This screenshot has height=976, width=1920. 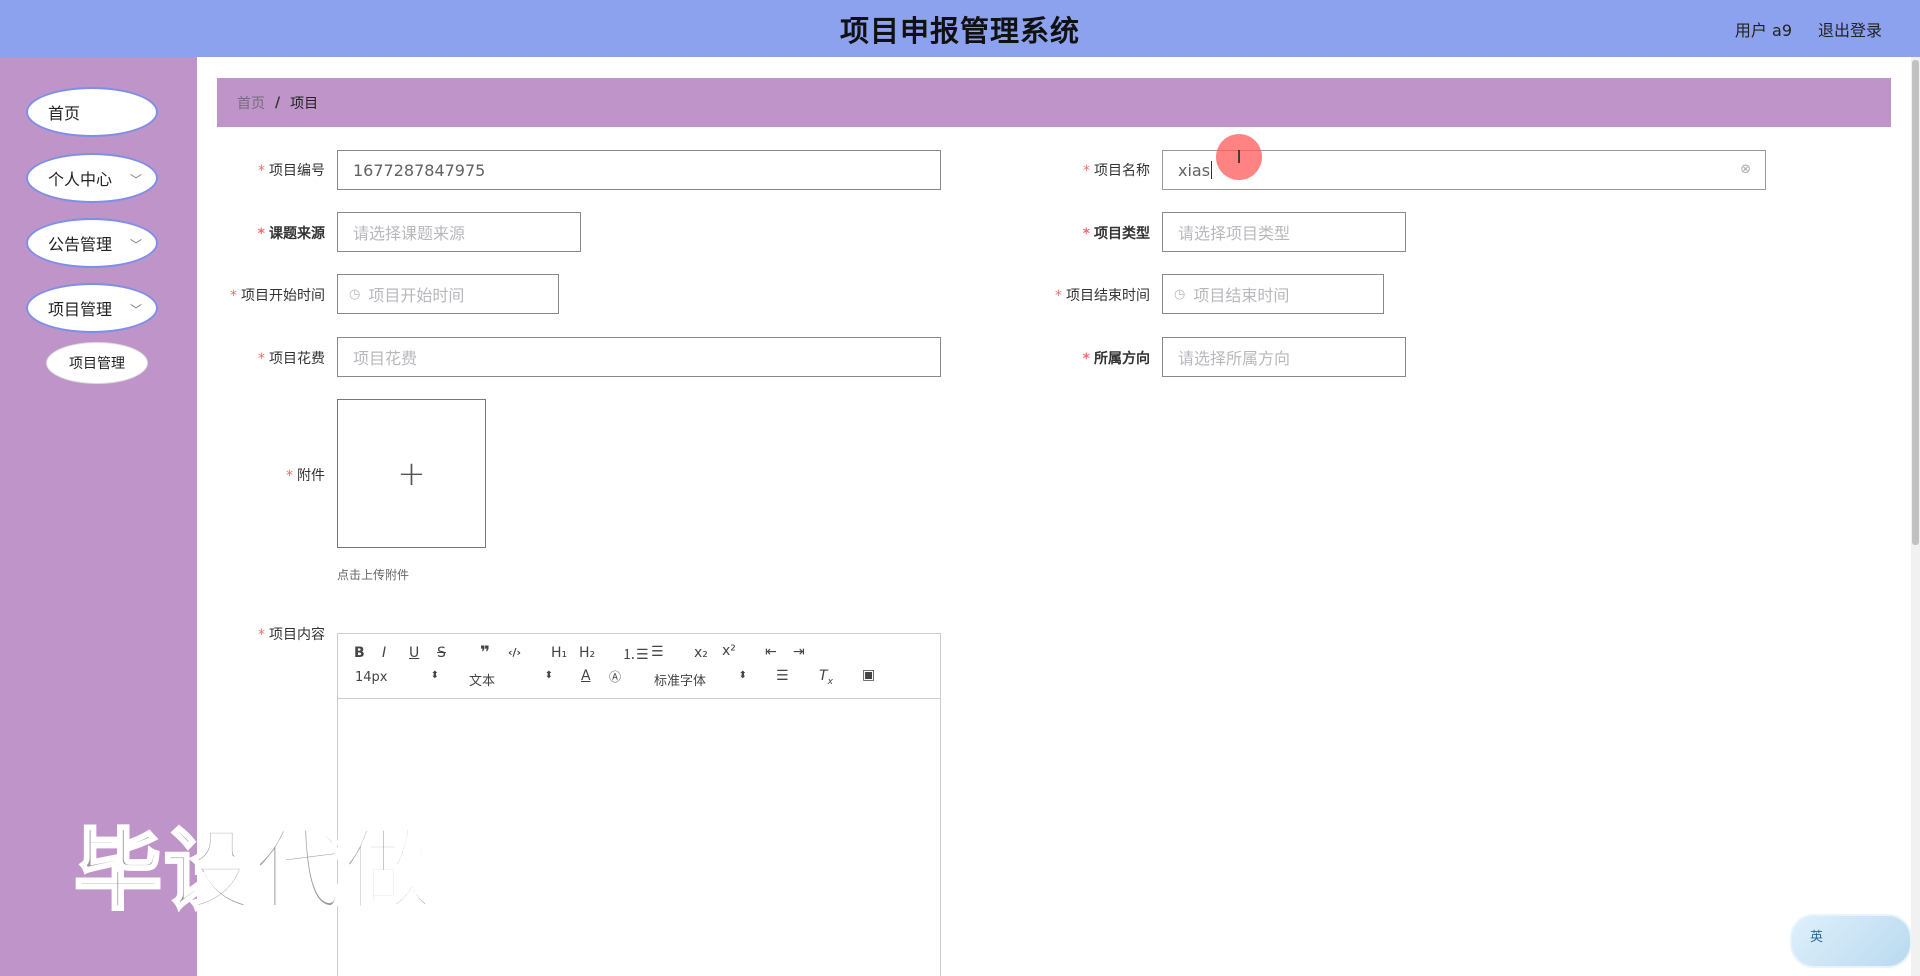 I want to click on sidebar-item-profile: 个人中心 ﹀, so click(x=92, y=178).